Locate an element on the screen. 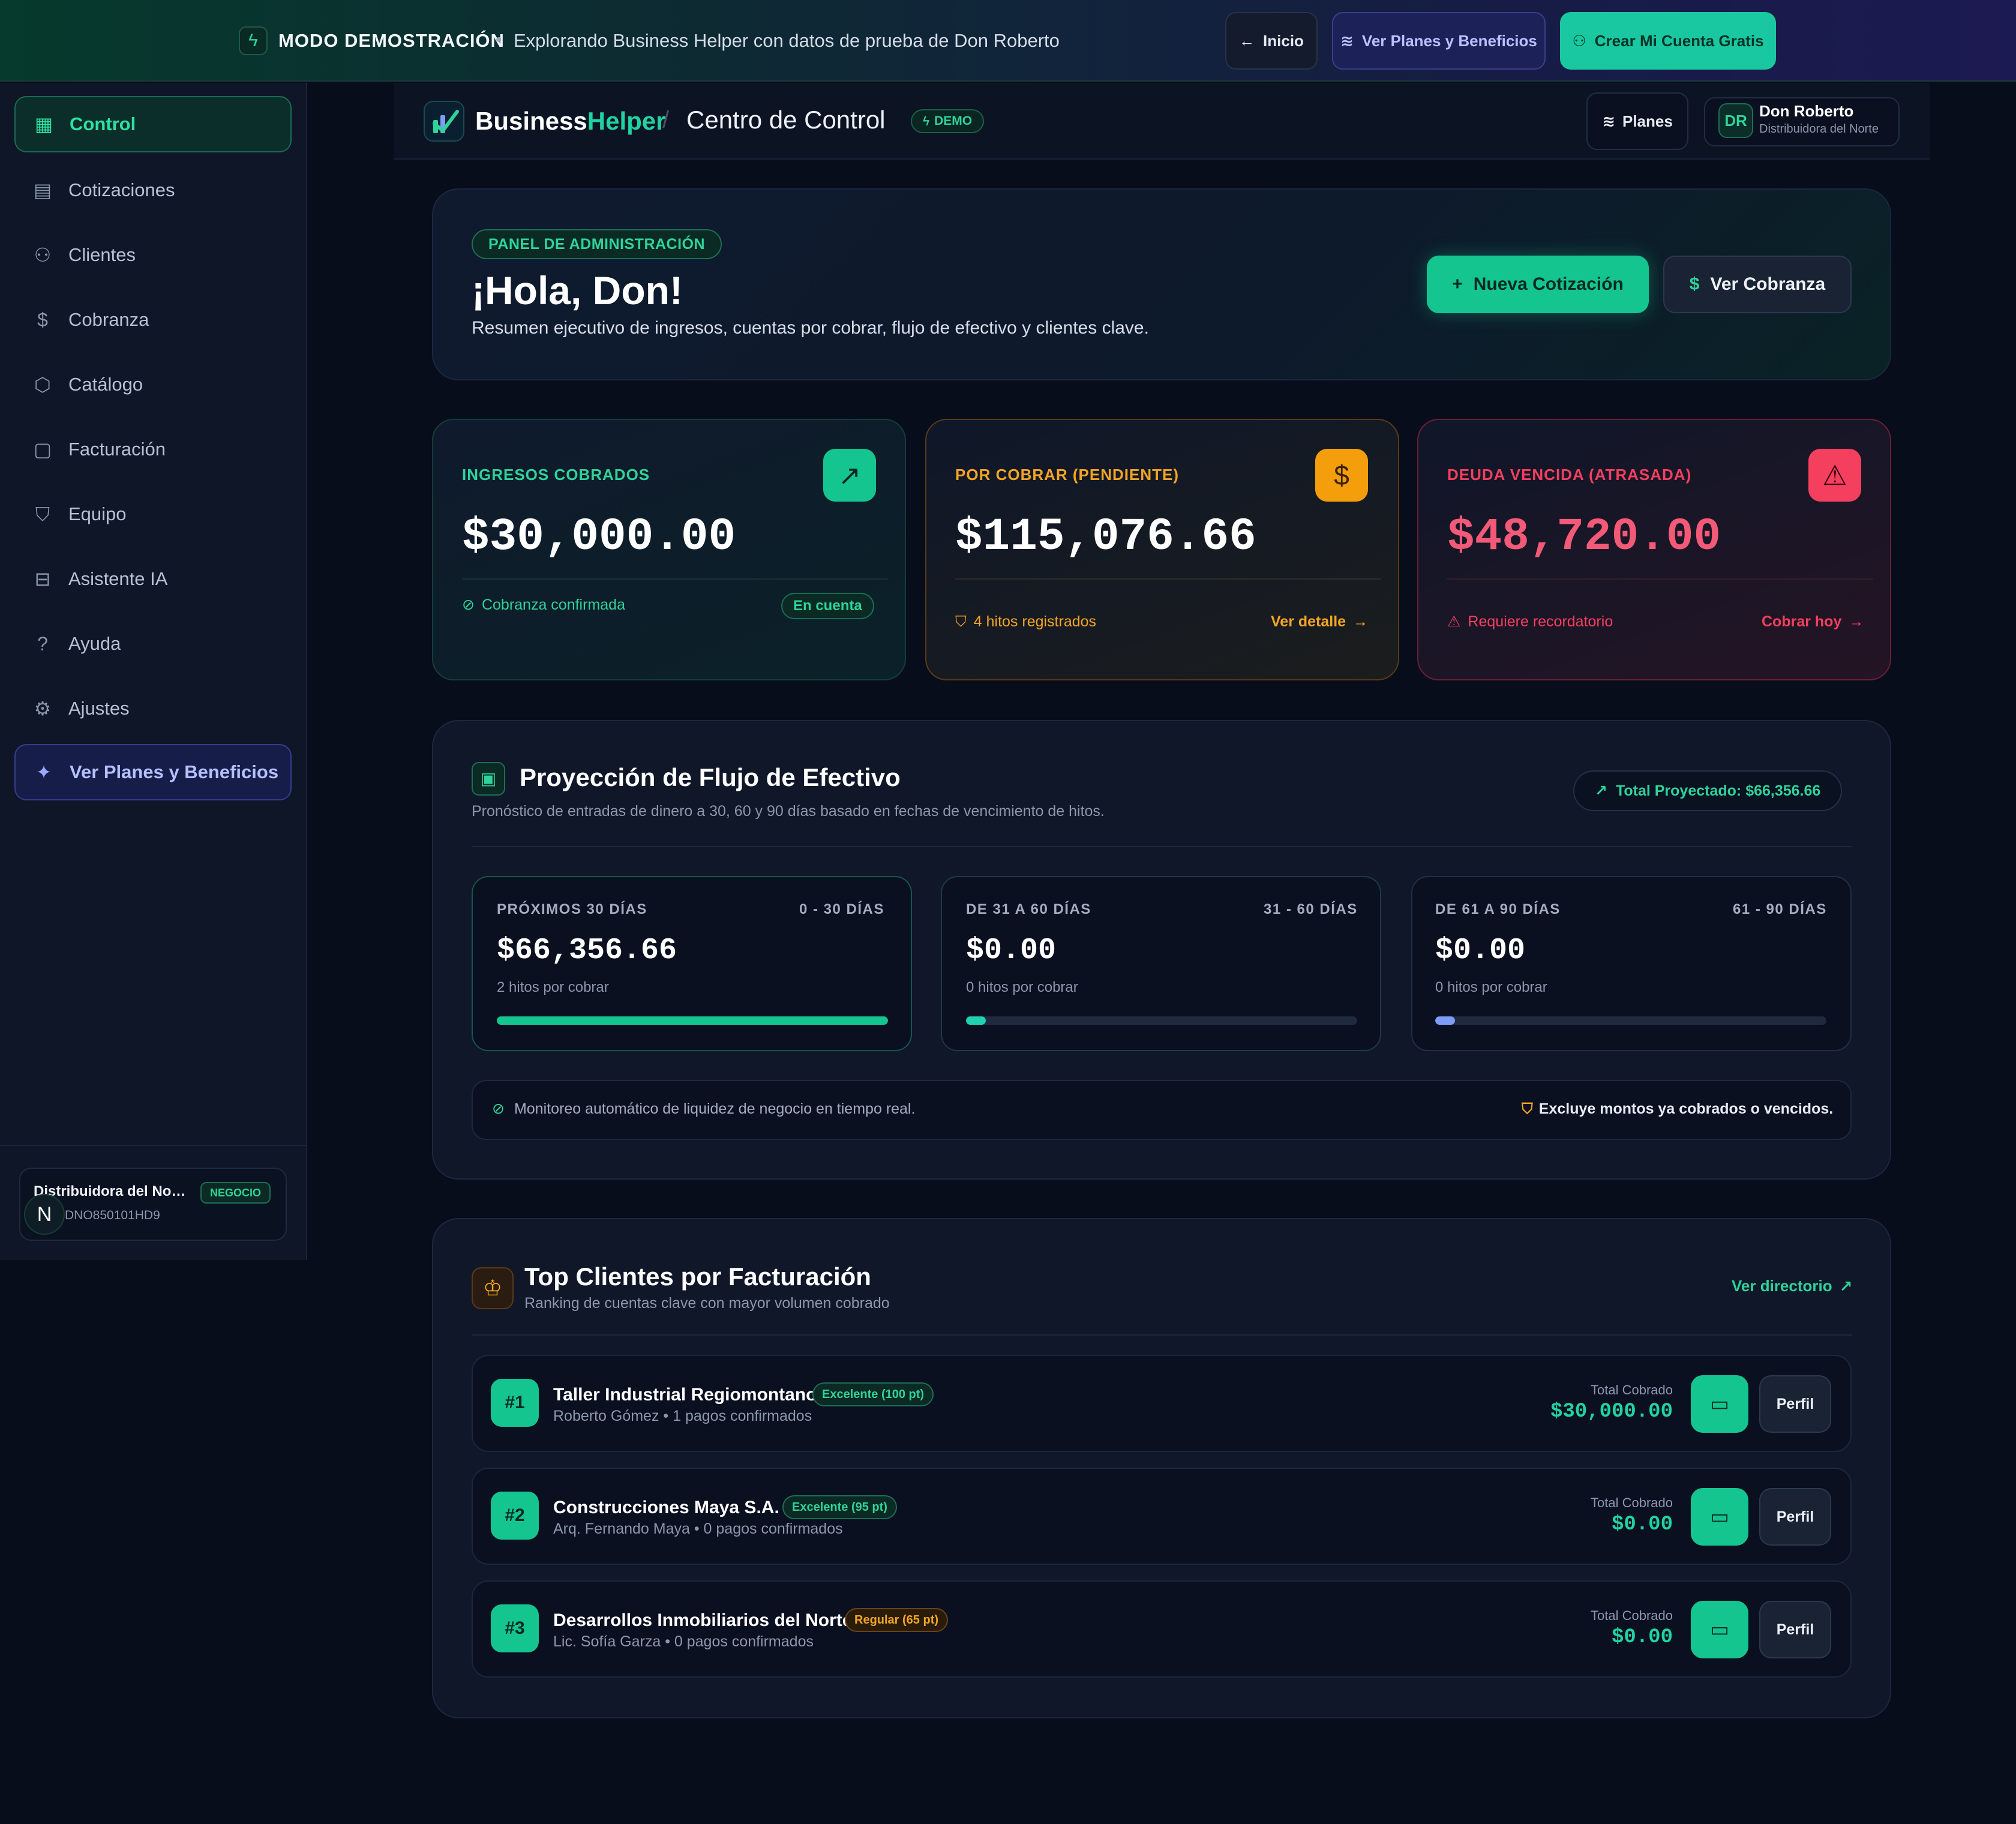 This screenshot has width=2016, height=1824. sidebar-item-clientes: ⚇ Clientes is located at coordinates (153, 255).